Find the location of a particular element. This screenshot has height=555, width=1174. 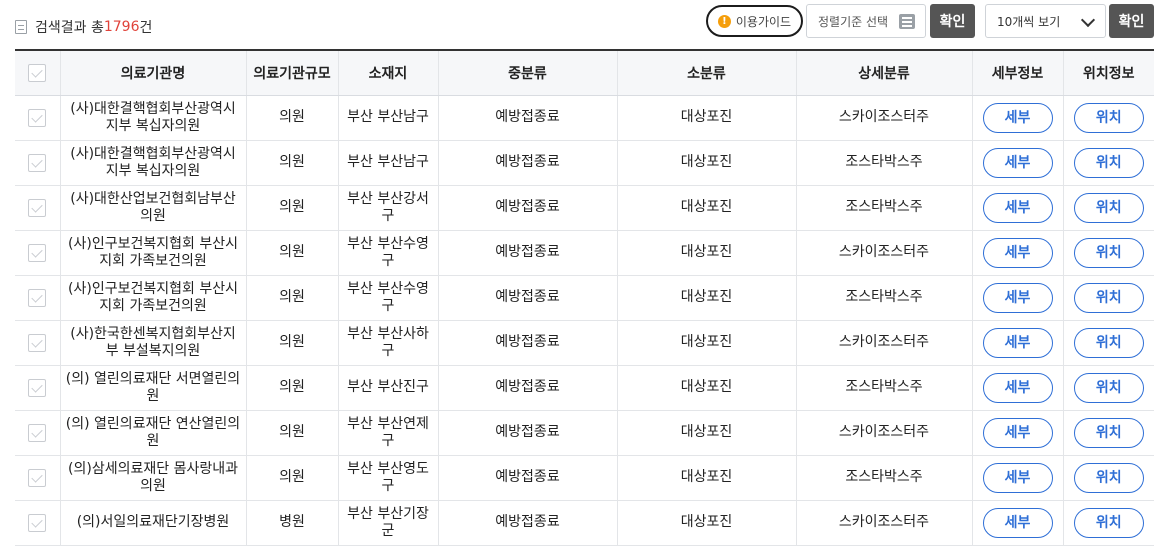

location-cell: 부산 부산사하구 is located at coordinates (387, 343).